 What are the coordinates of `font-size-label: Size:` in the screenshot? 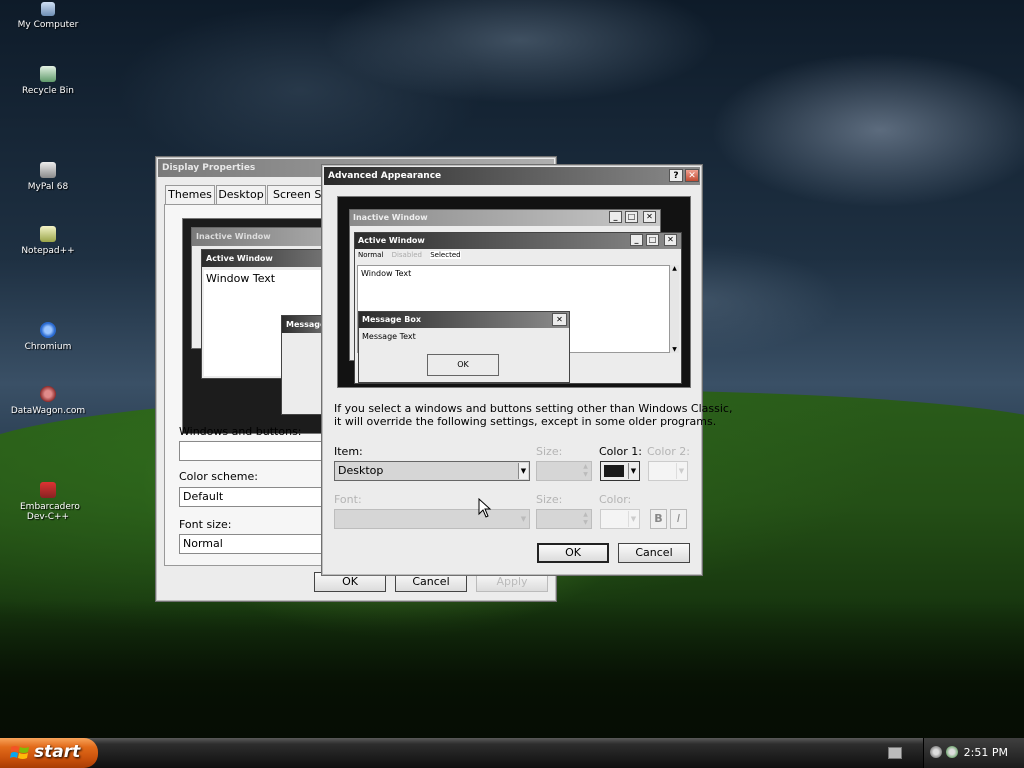 It's located at (549, 499).